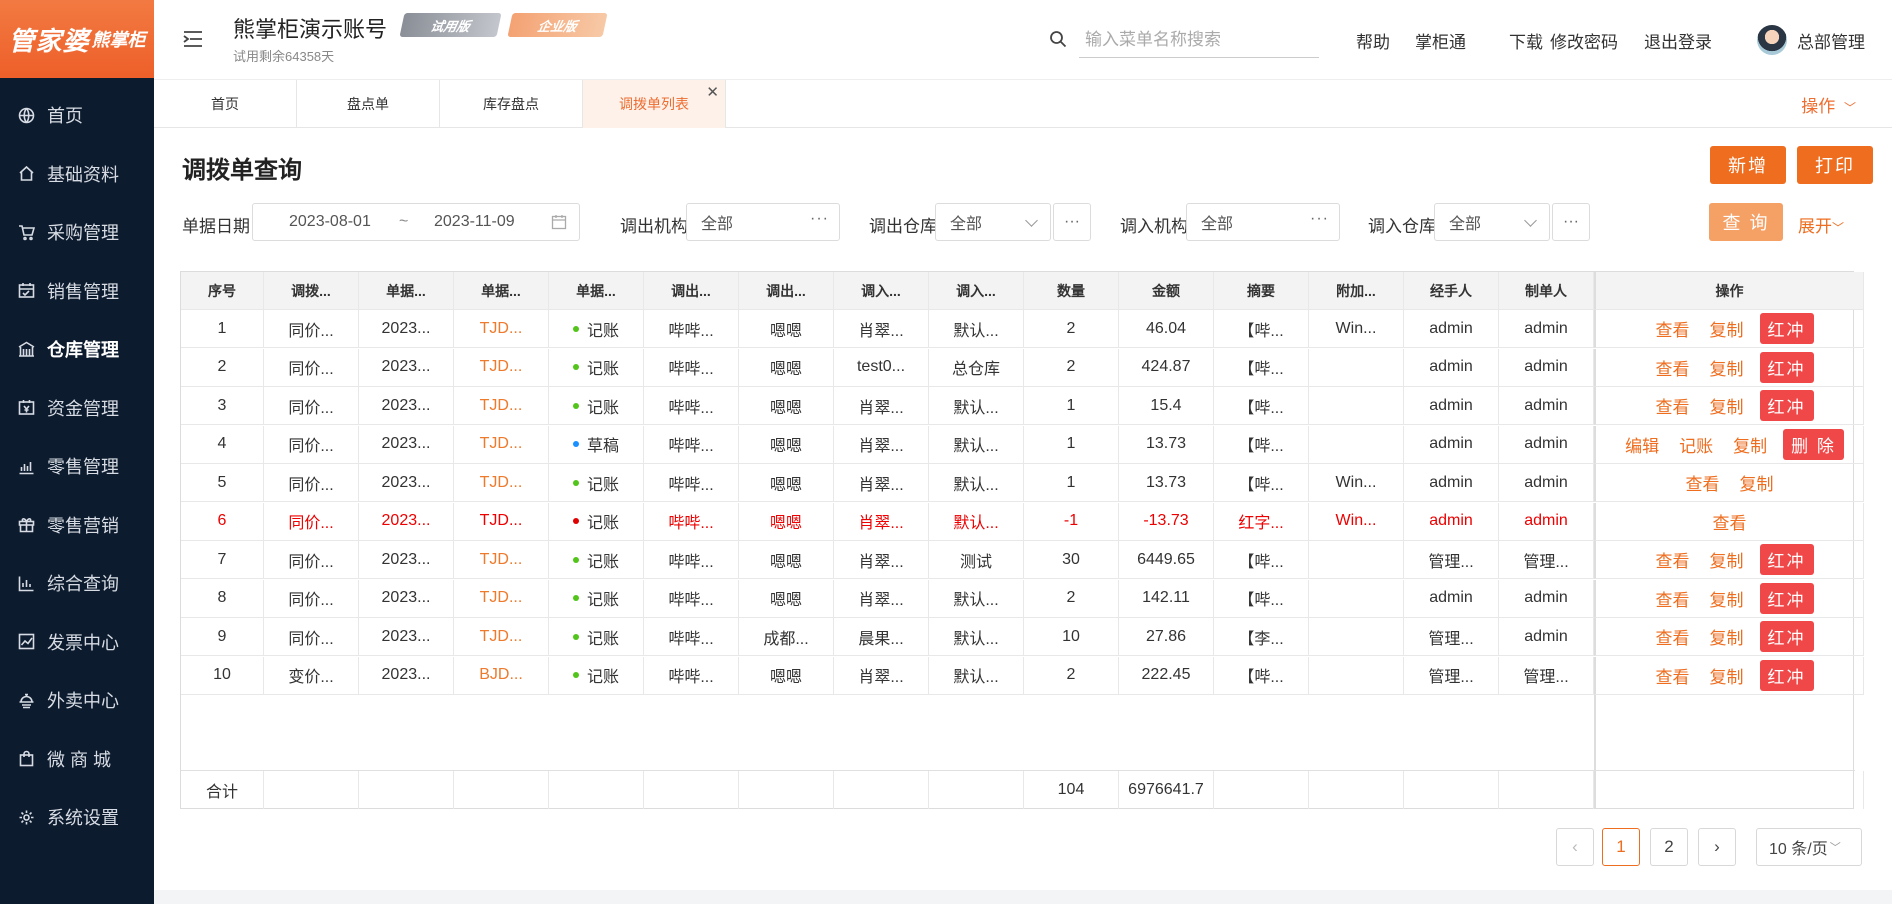 Image resolution: width=1892 pixels, height=904 pixels. Describe the element at coordinates (1546, 291) in the screenshot. I see `table-header-col-maker: 制单人` at that location.